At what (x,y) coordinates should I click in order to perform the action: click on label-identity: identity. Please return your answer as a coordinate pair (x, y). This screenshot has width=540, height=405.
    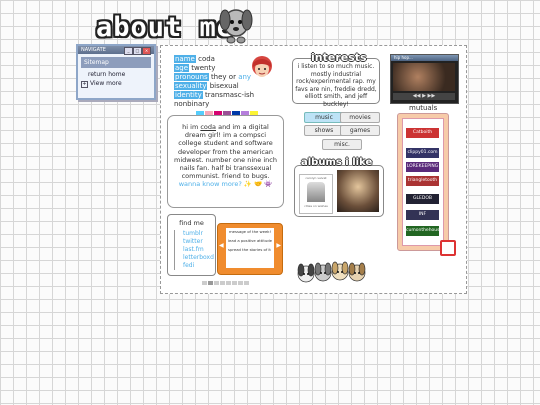
    Looking at the image, I should click on (188, 95).